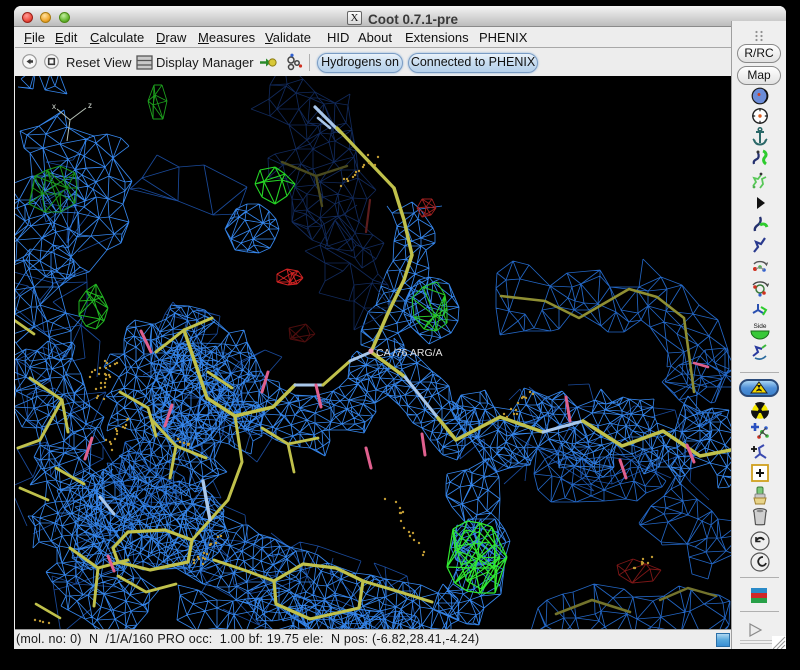 Image resolution: width=800 pixels, height=670 pixels. Describe the element at coordinates (90, 105) in the screenshot. I see `svg-text: z` at that location.